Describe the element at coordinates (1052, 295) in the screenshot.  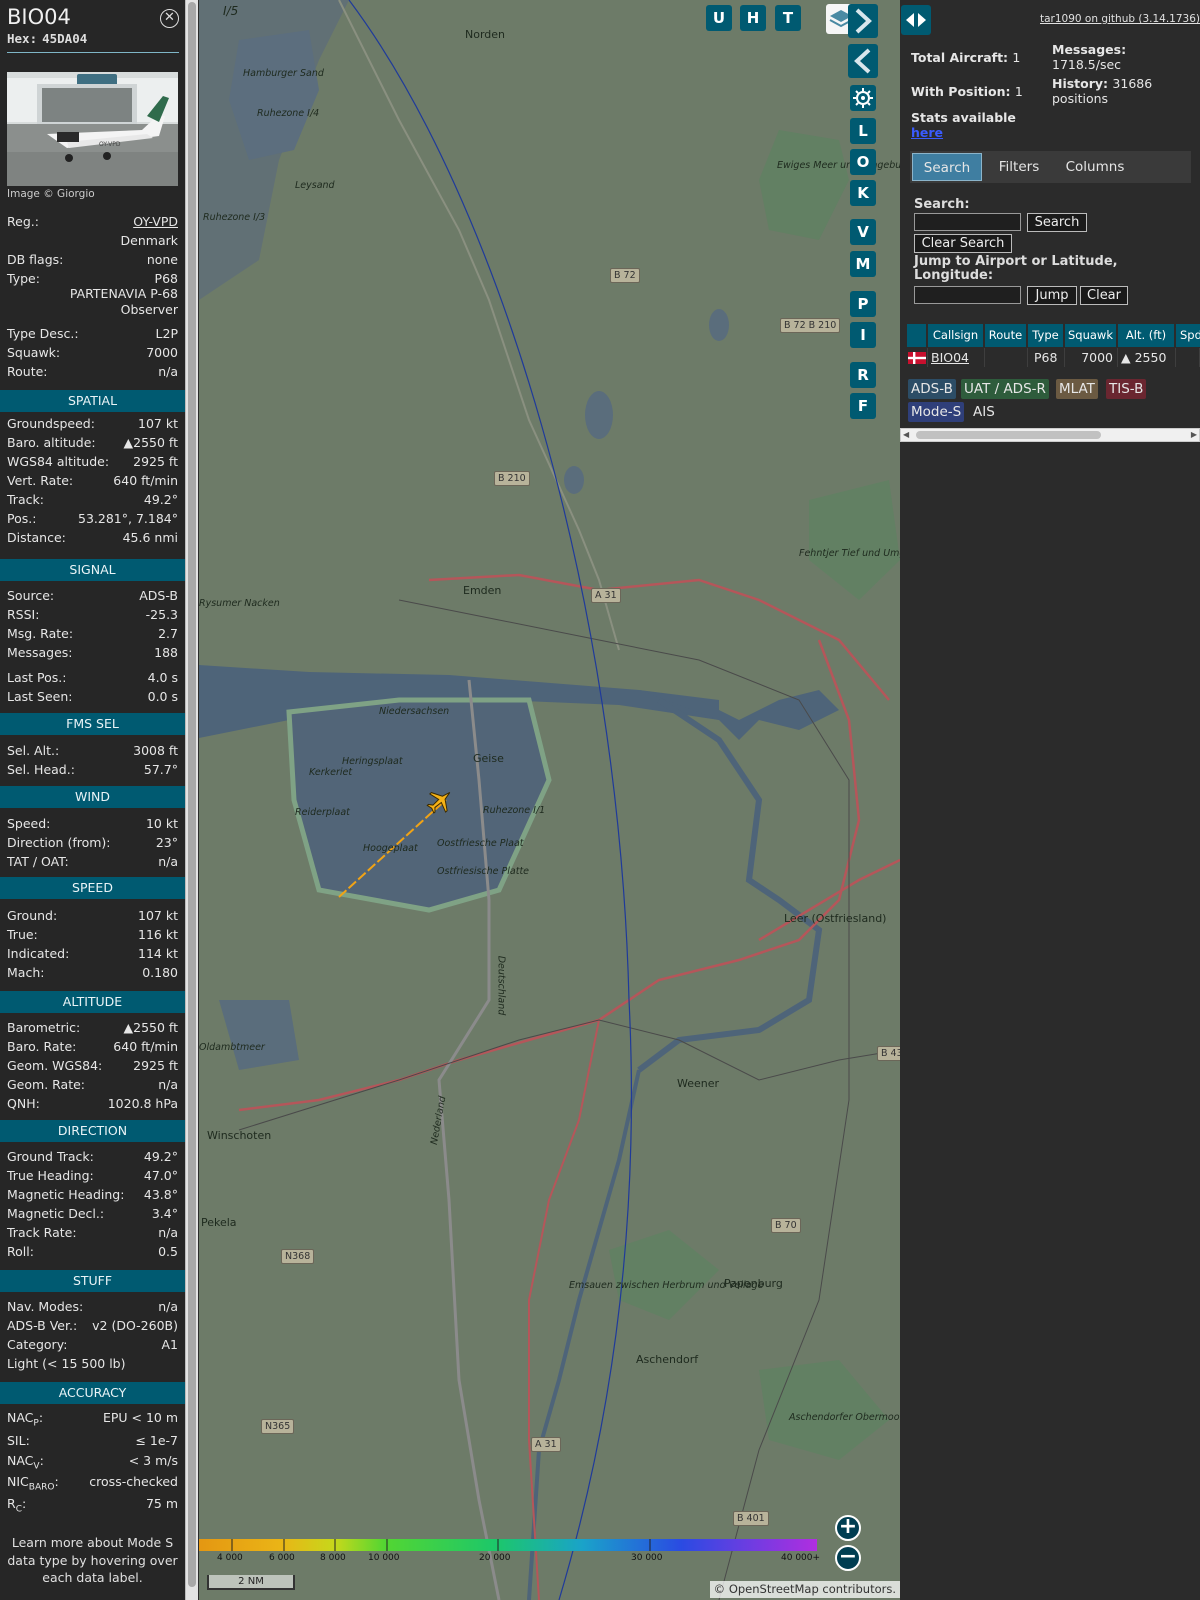
I see `jump-button: Jump` at that location.